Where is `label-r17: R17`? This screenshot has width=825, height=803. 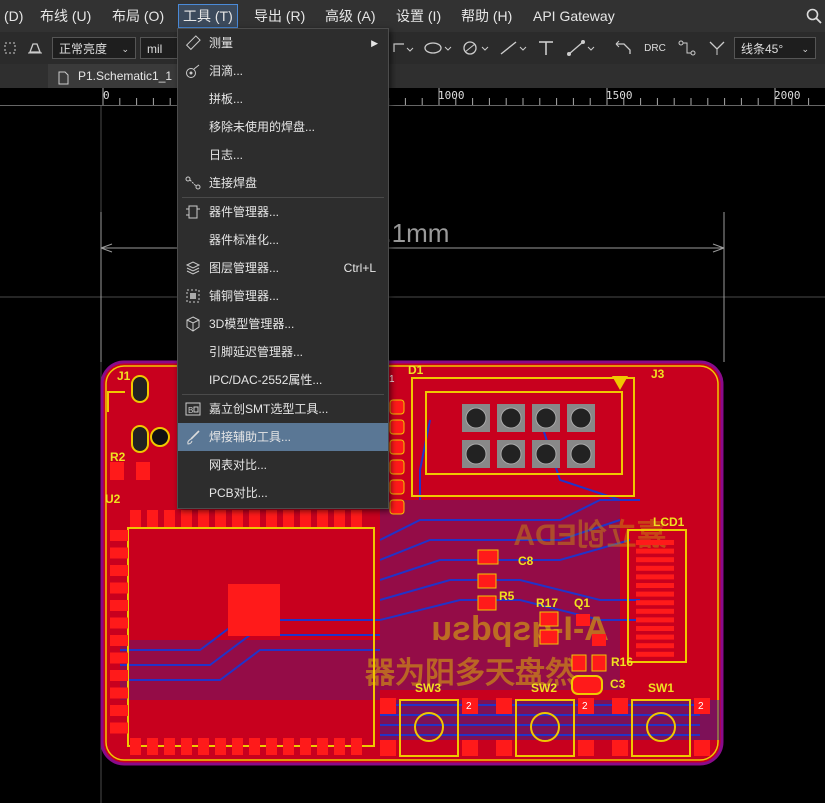 label-r17: R17 is located at coordinates (547, 603).